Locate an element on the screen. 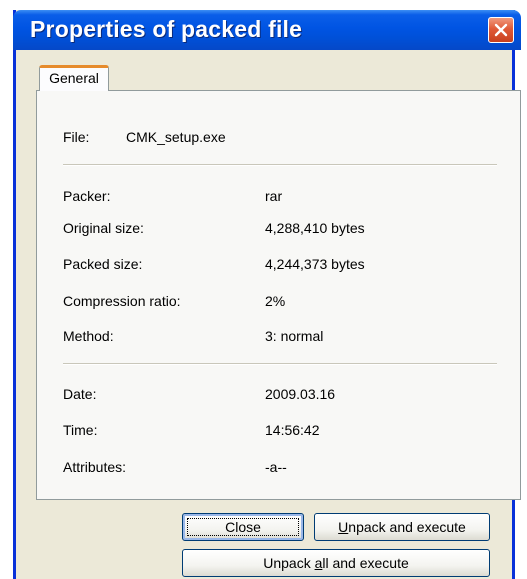 This screenshot has width=527, height=579. packer-value: rar is located at coordinates (274, 196).